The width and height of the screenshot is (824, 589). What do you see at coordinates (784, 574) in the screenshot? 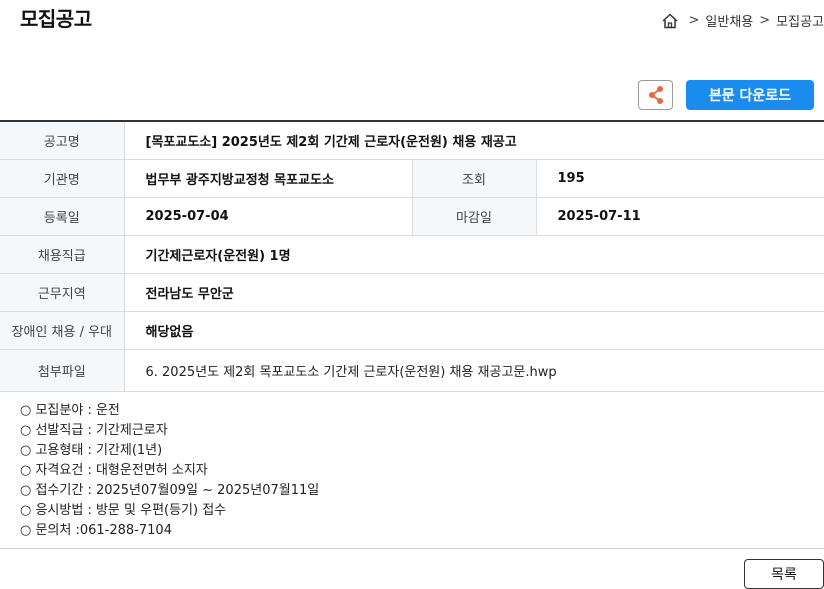
I see `list-button: 목록` at bounding box center [784, 574].